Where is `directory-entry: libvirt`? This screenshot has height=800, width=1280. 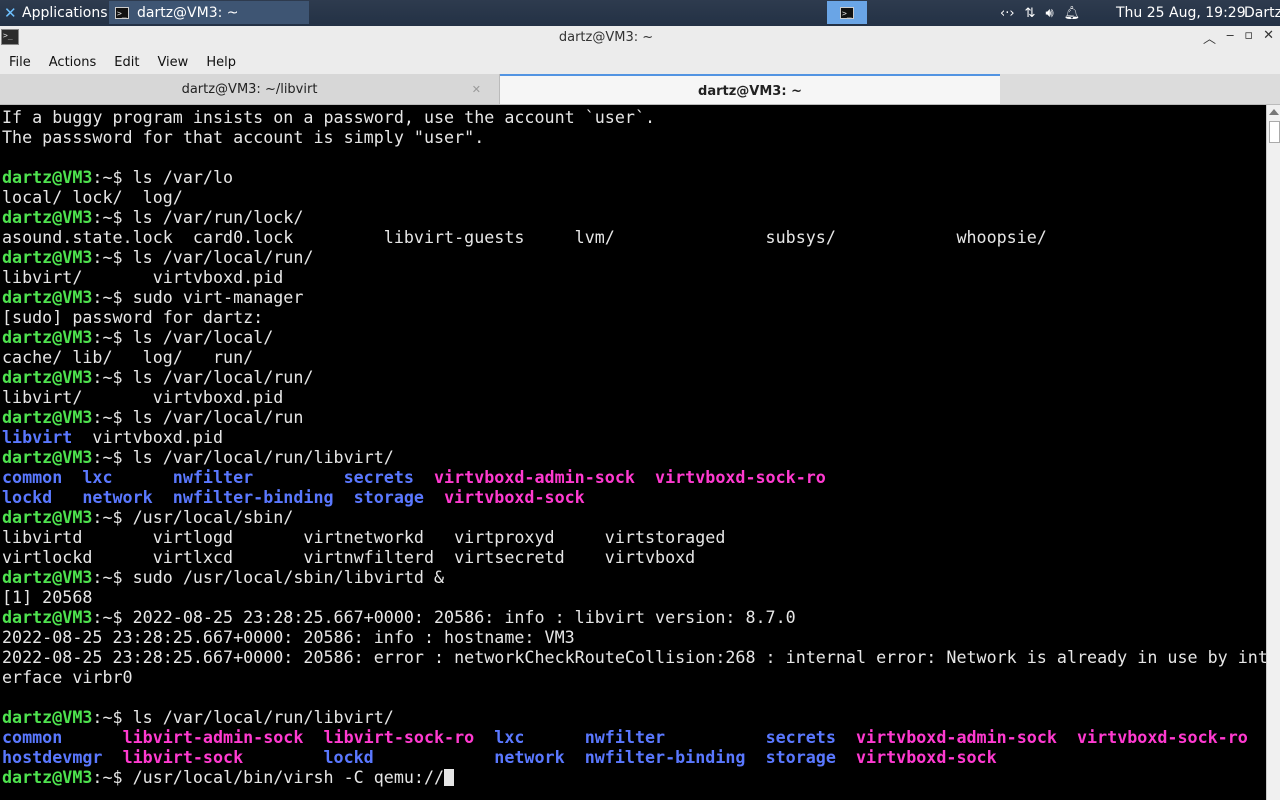
directory-entry: libvirt is located at coordinates (37, 437).